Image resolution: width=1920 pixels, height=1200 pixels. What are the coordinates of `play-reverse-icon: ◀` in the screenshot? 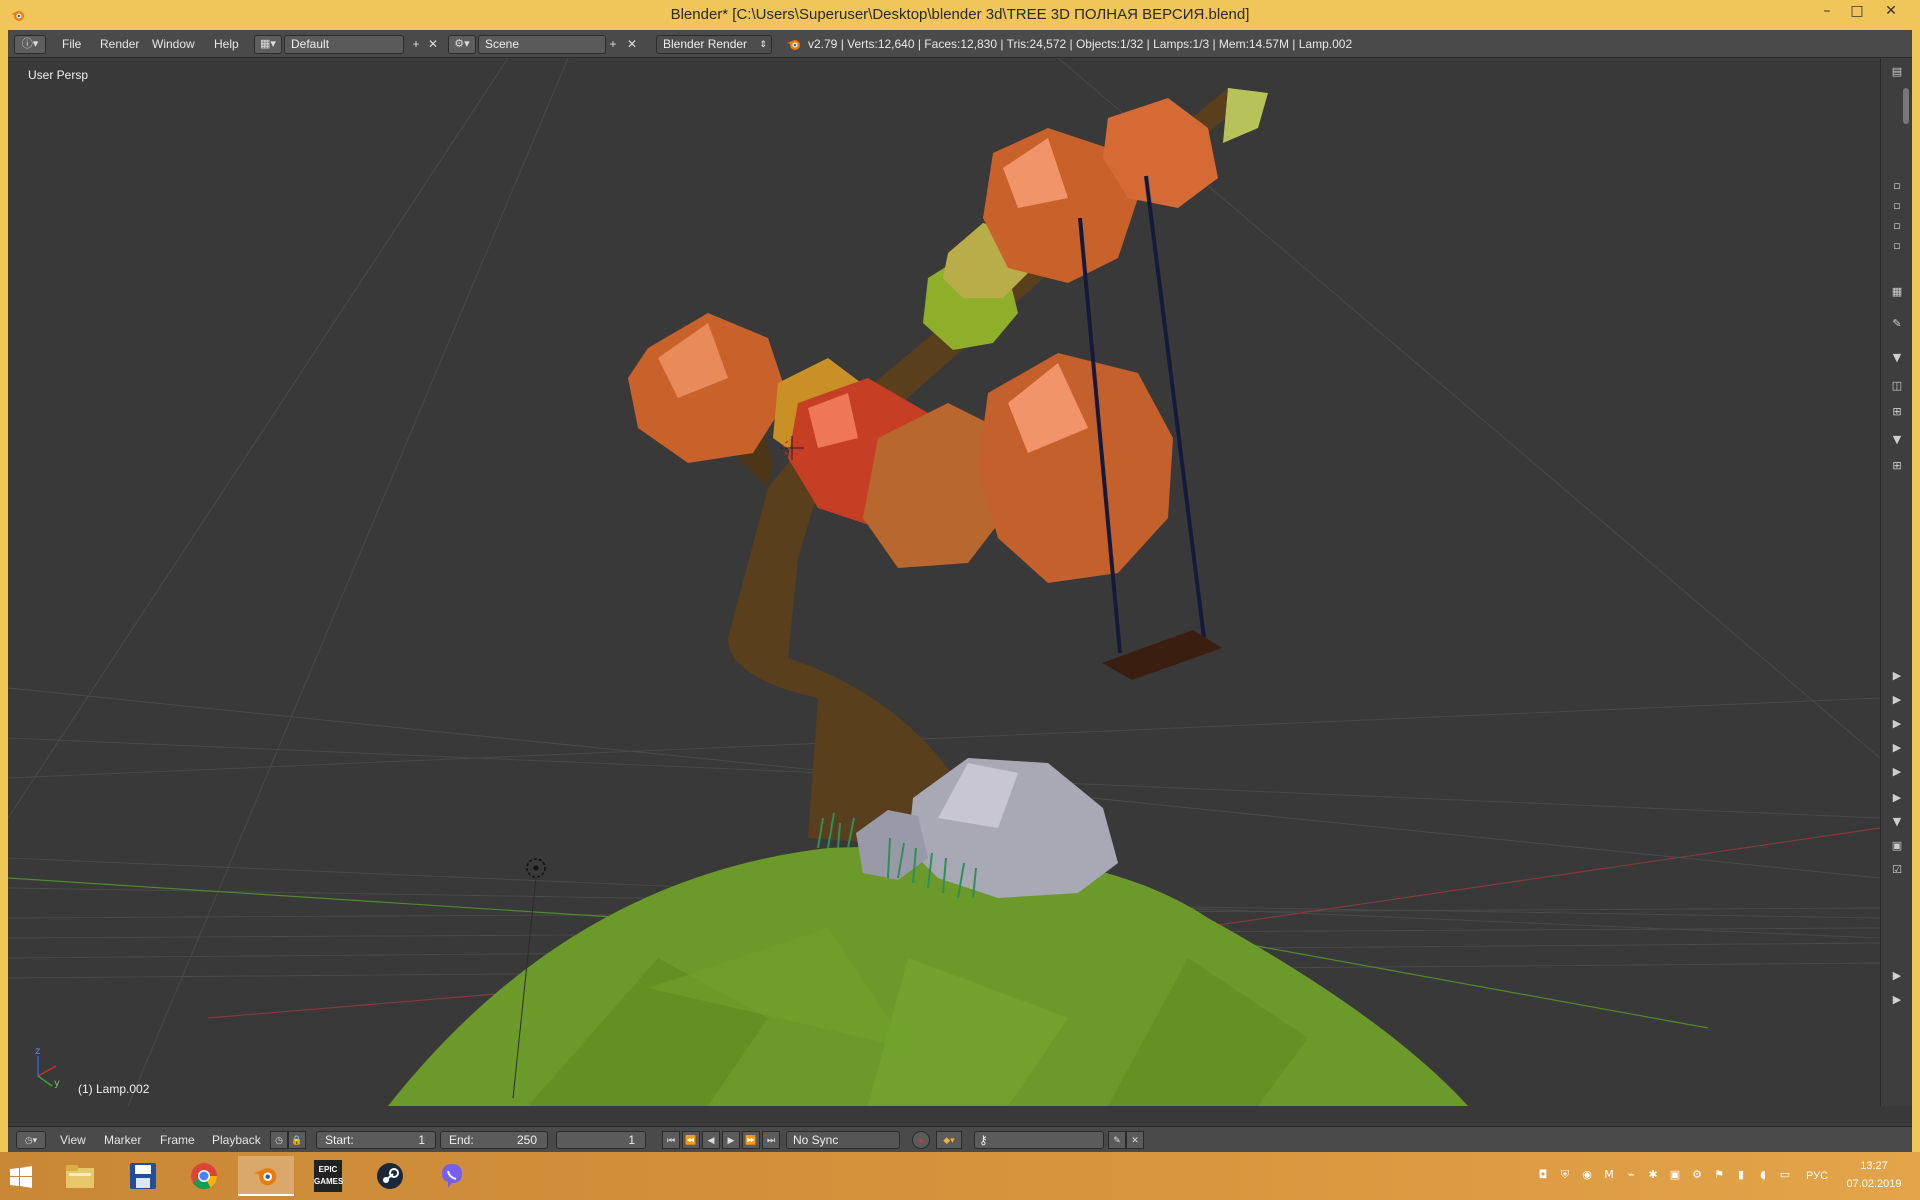 It's located at (711, 1140).